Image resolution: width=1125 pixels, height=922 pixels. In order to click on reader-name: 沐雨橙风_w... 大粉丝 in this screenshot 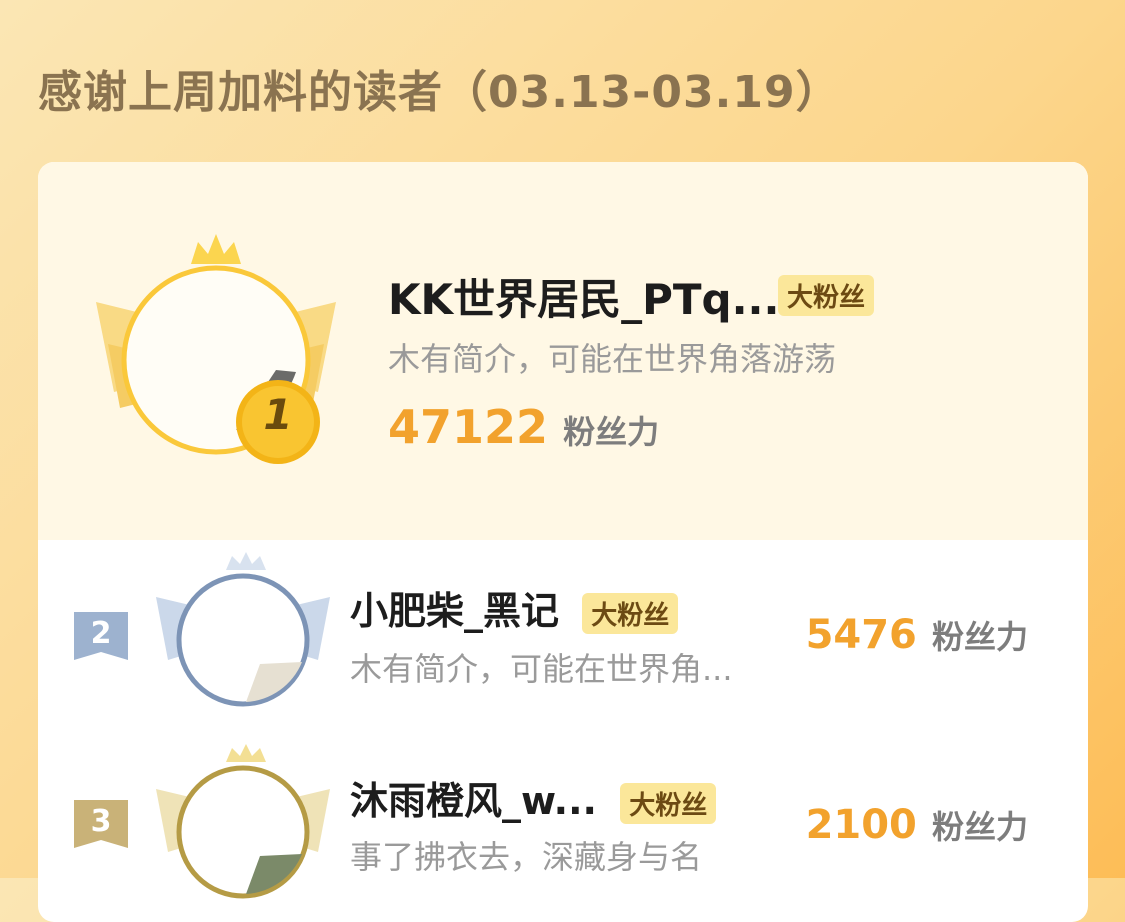, I will do `click(533, 797)`.